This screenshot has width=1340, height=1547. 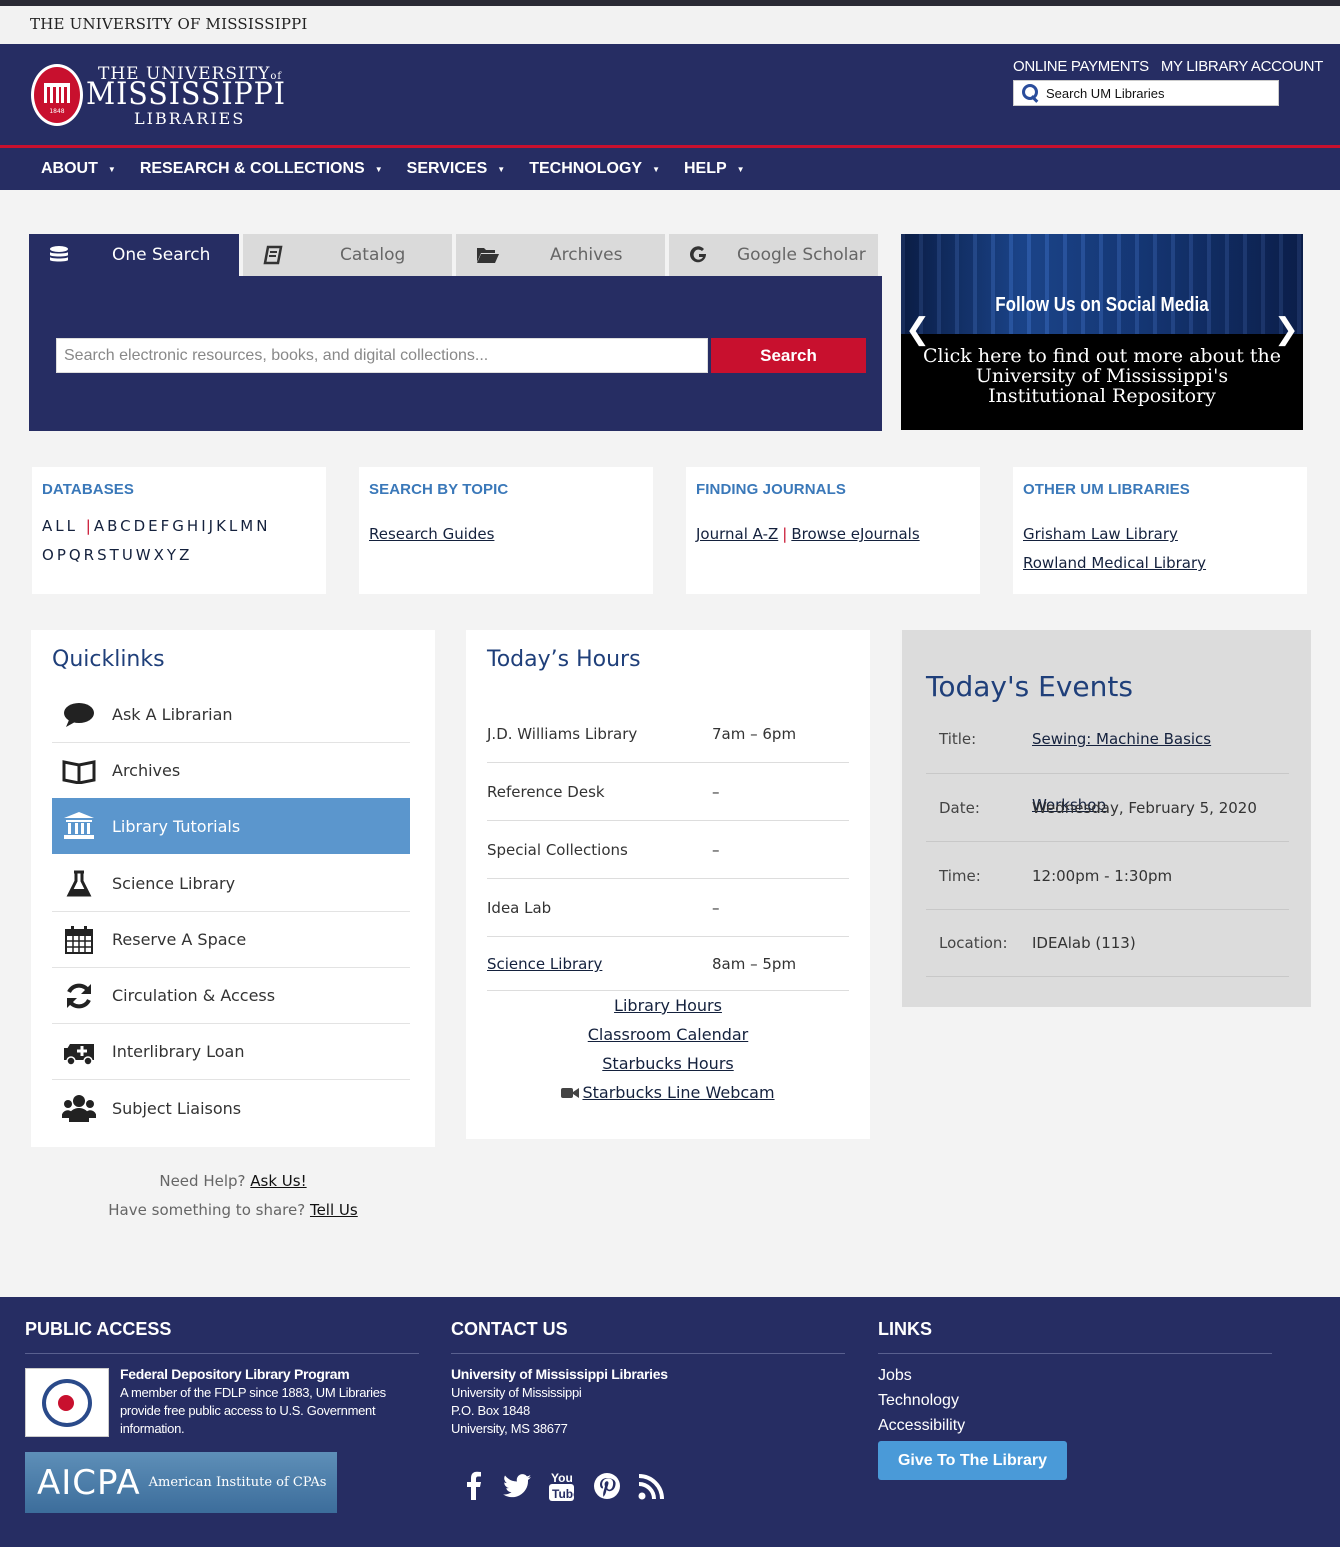 I want to click on address-line: P.O. Box 1848, so click(x=490, y=1410).